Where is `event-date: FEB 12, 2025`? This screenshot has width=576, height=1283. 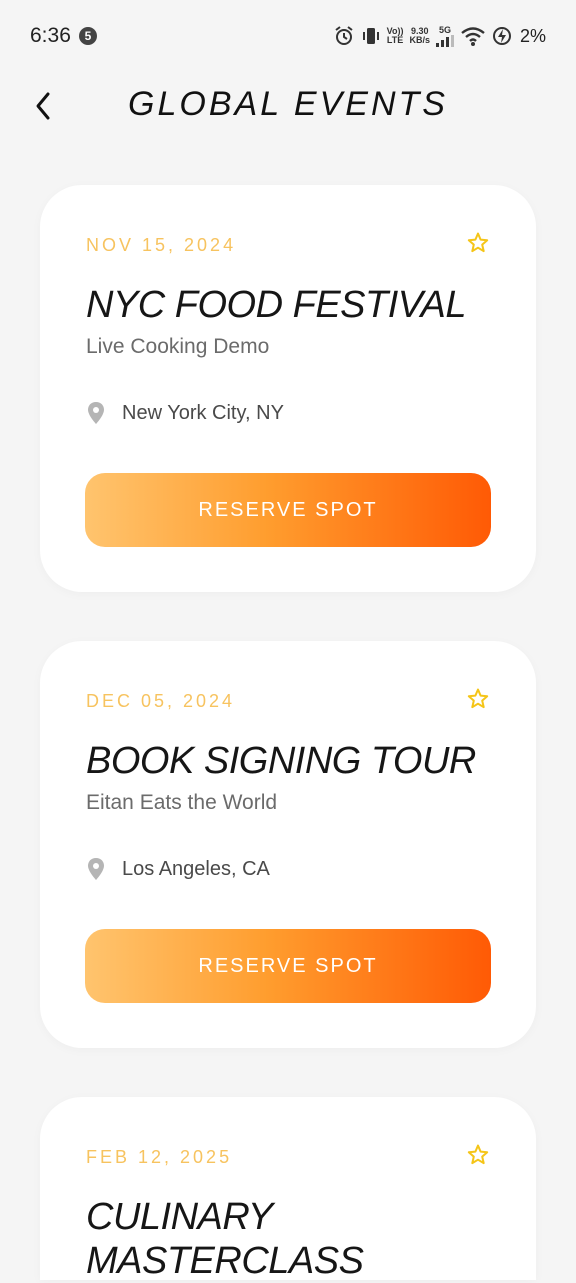
event-date: FEB 12, 2025 is located at coordinates (159, 1157).